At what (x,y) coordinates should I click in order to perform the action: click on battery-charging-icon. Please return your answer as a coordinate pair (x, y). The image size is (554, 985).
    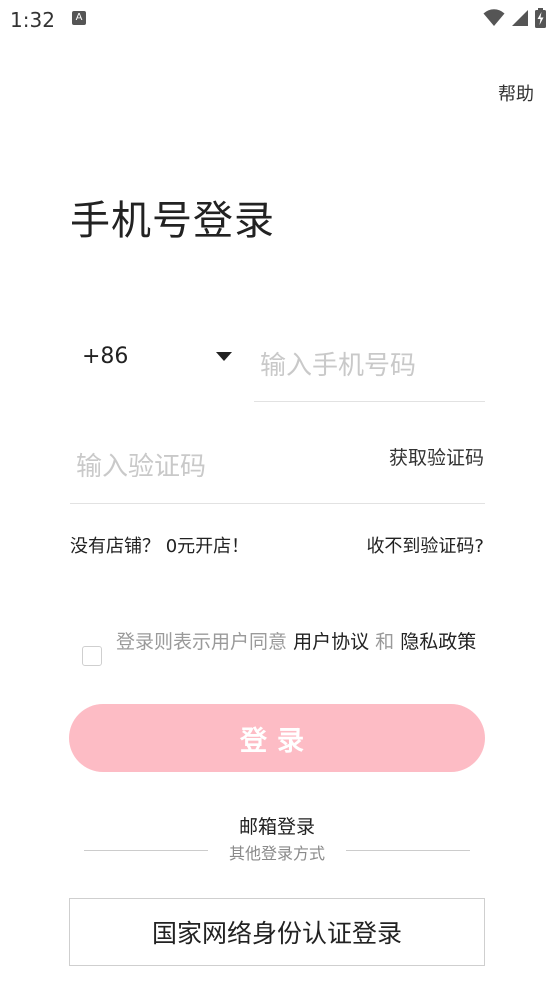
    Looking at the image, I should click on (540, 18).